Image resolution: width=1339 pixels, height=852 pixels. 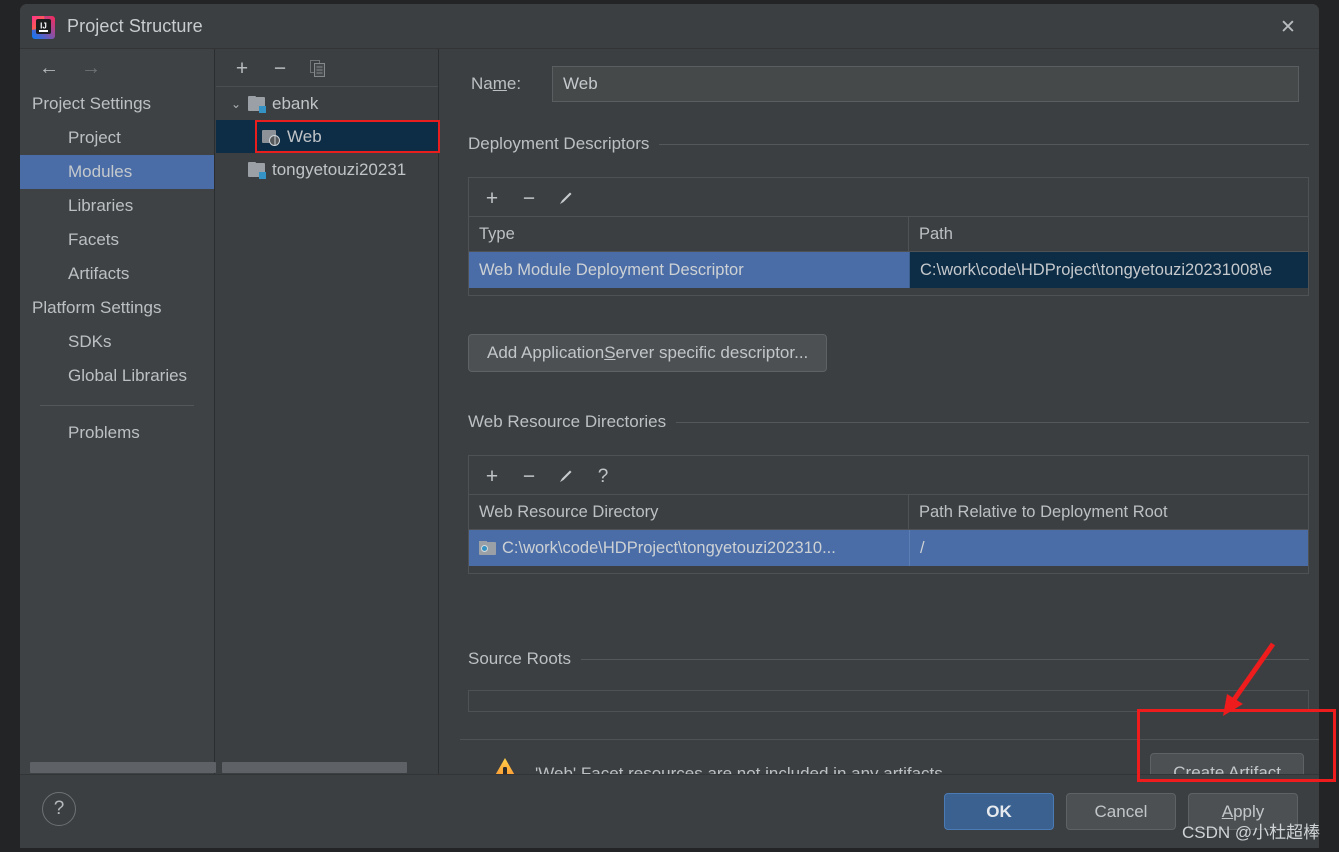 I want to click on dd-add-icon: +, so click(x=492, y=198).